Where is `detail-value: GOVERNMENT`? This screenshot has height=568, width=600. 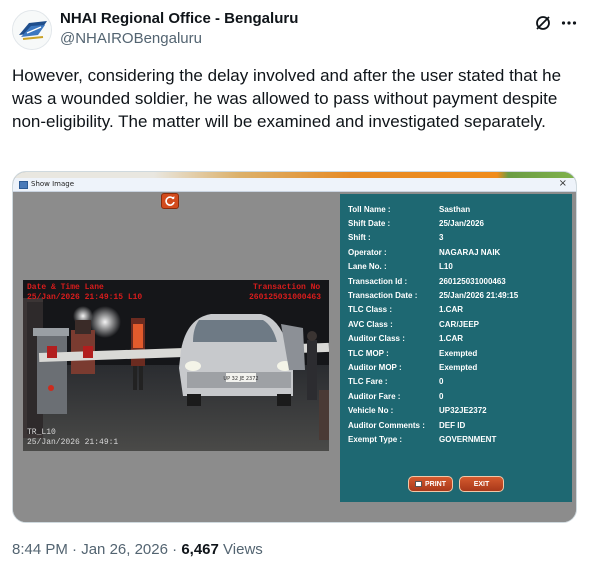
detail-value: GOVERNMENT is located at coordinates (468, 439).